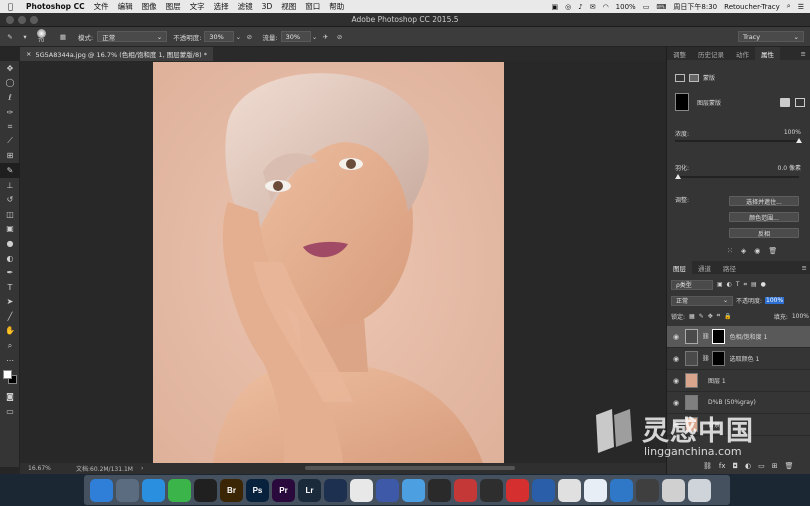 This screenshot has height=506, width=810. Describe the element at coordinates (101, 490) in the screenshot. I see `dock-finder-icon` at that location.